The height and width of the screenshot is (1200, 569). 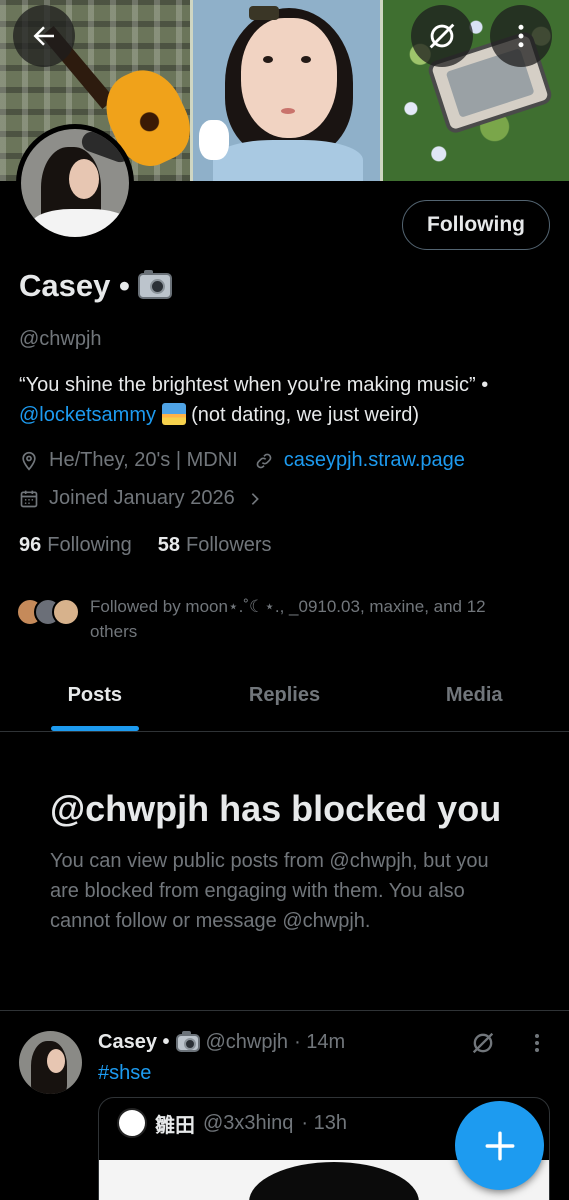 What do you see at coordinates (324, 1122) in the screenshot?
I see `quoted-post-time: · 13h` at bounding box center [324, 1122].